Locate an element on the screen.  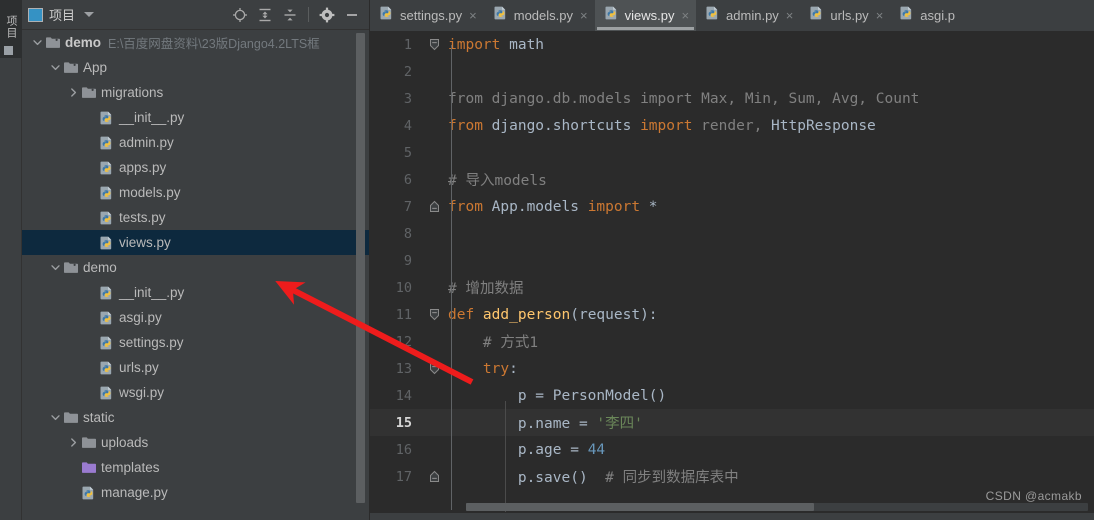
code-line: 10 # 增加数据 is located at coordinates (732, 287).